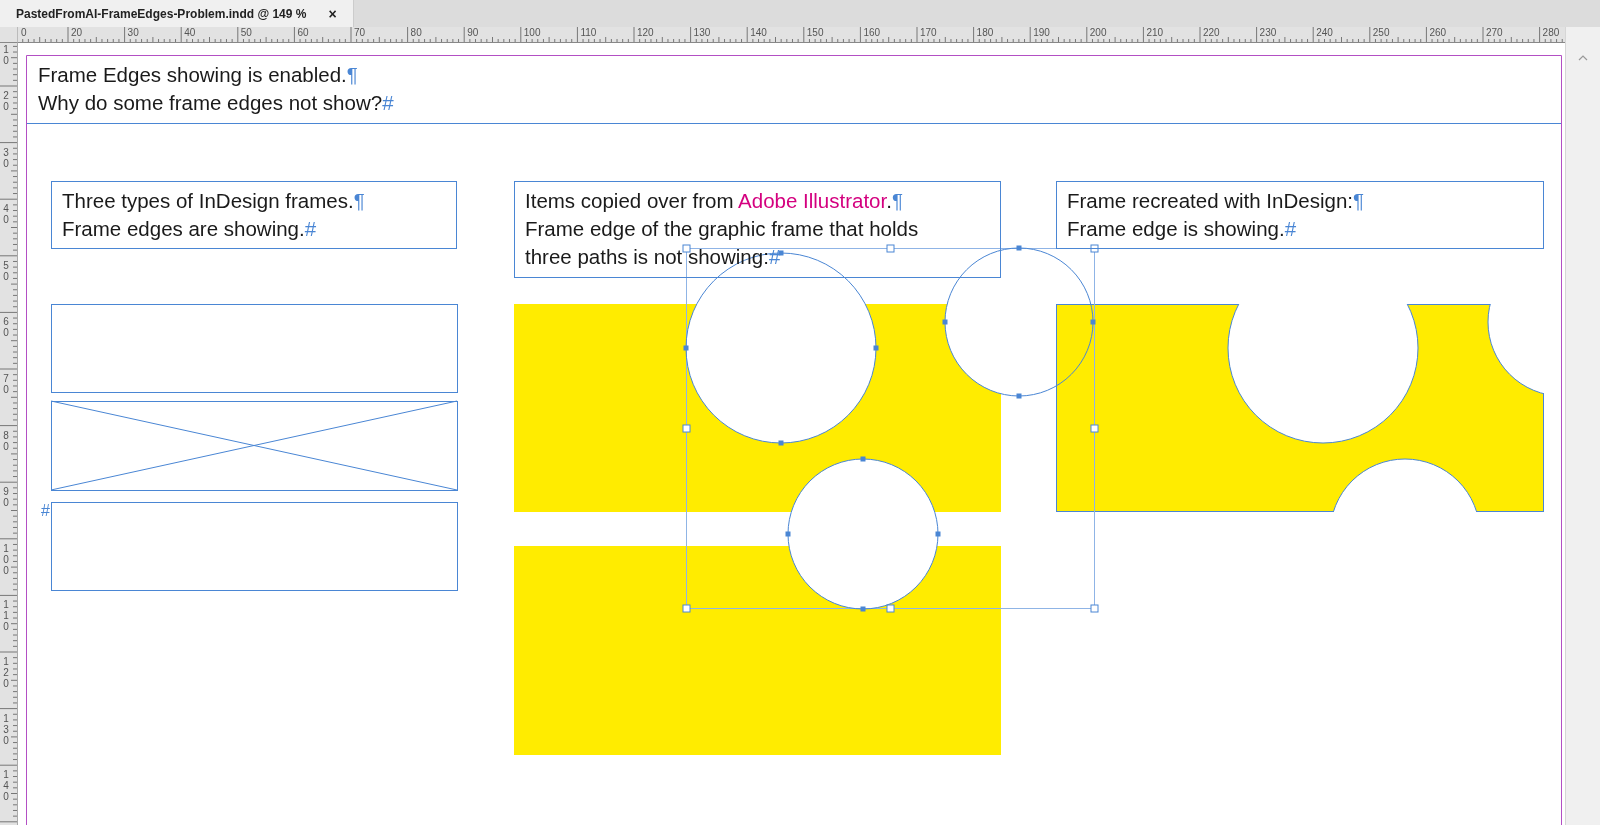  What do you see at coordinates (1437, 32) in the screenshot?
I see `ruler-label: 260` at bounding box center [1437, 32].